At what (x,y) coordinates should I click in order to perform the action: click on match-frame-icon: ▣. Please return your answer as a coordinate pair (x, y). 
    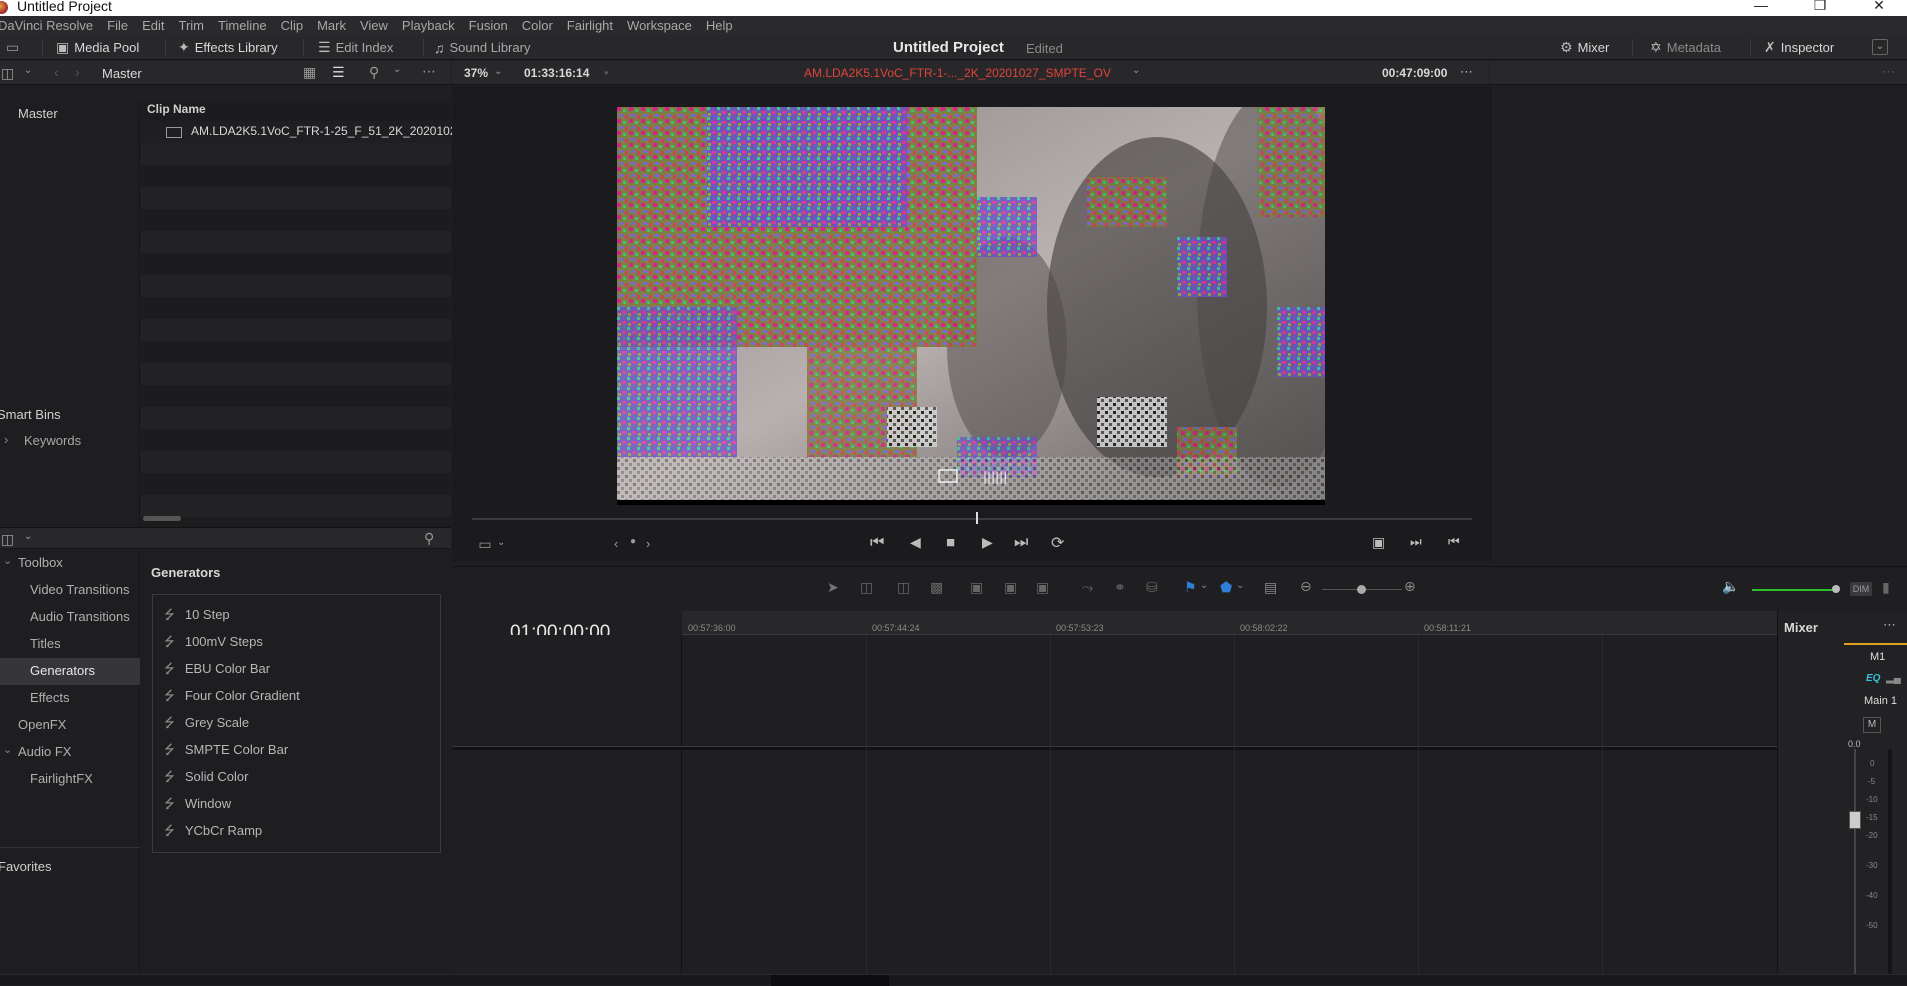
    Looking at the image, I should click on (1378, 542).